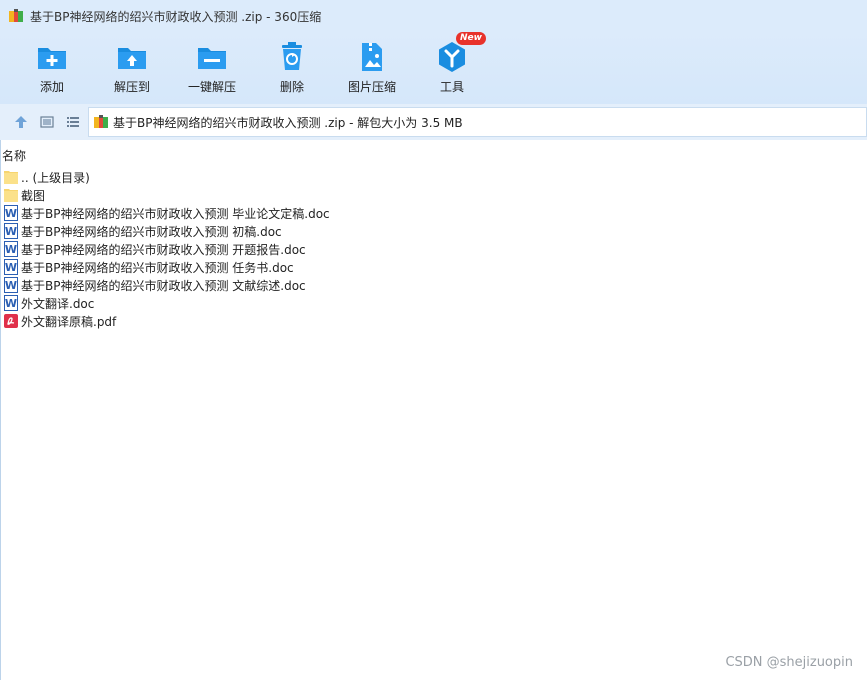  I want to click on list-item: W 基于BP神经网络的绍兴市财政收入预测 任务书.doc, so click(433, 267).